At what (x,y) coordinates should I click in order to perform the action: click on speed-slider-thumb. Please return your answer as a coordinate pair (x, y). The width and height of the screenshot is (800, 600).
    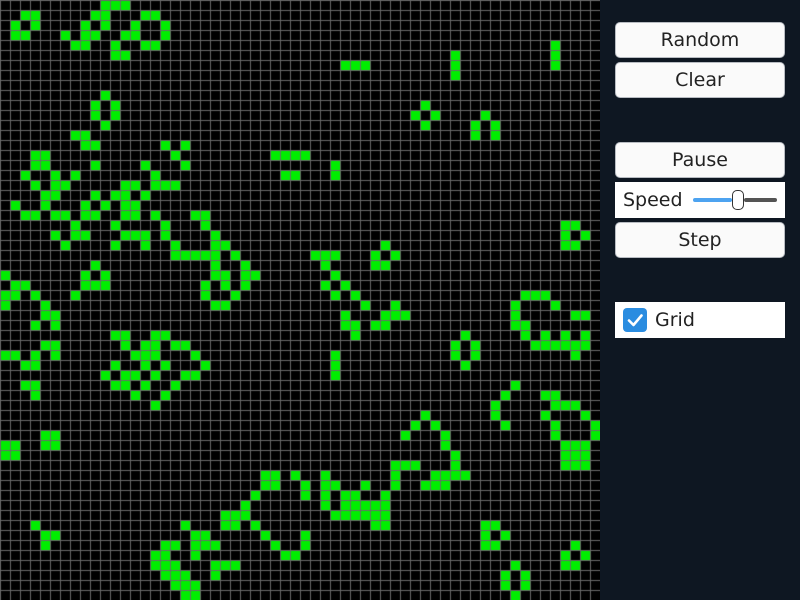
    Looking at the image, I should click on (738, 200).